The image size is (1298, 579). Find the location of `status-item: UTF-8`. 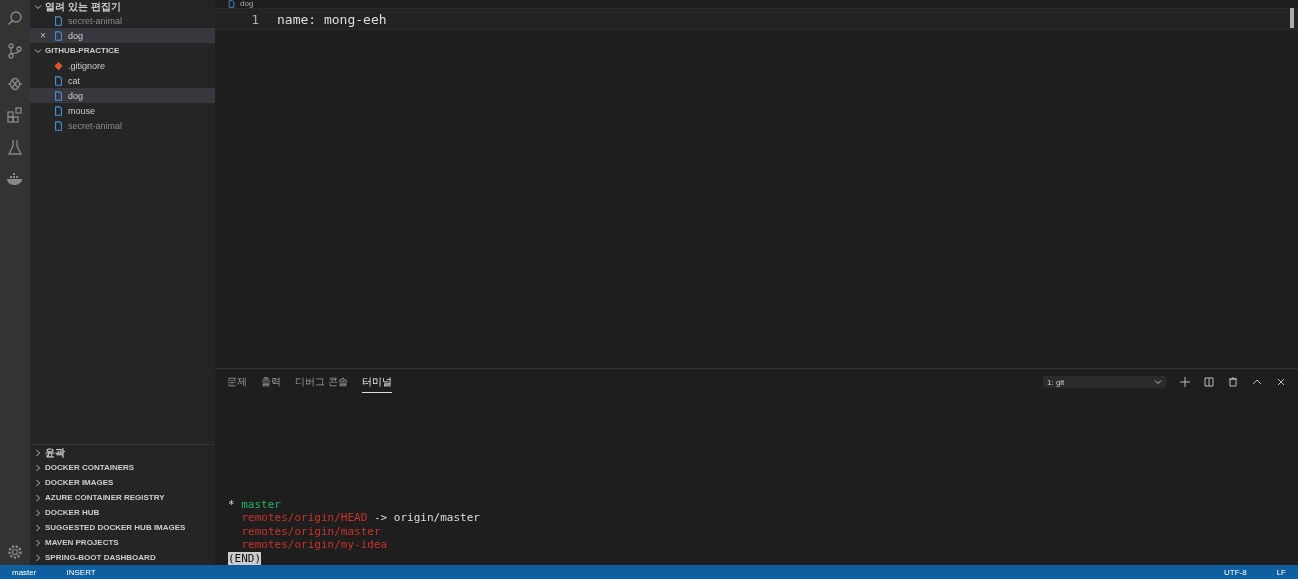

status-item: UTF-8 is located at coordinates (1235, 572).